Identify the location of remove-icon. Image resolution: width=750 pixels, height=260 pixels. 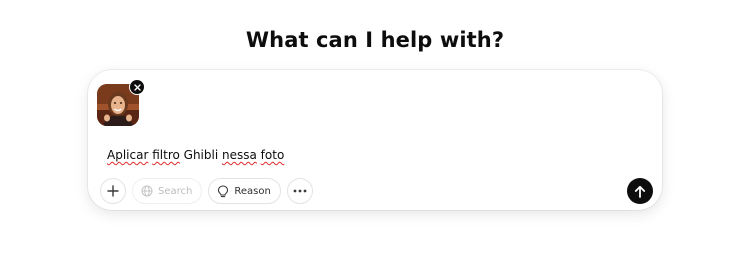
(137, 87).